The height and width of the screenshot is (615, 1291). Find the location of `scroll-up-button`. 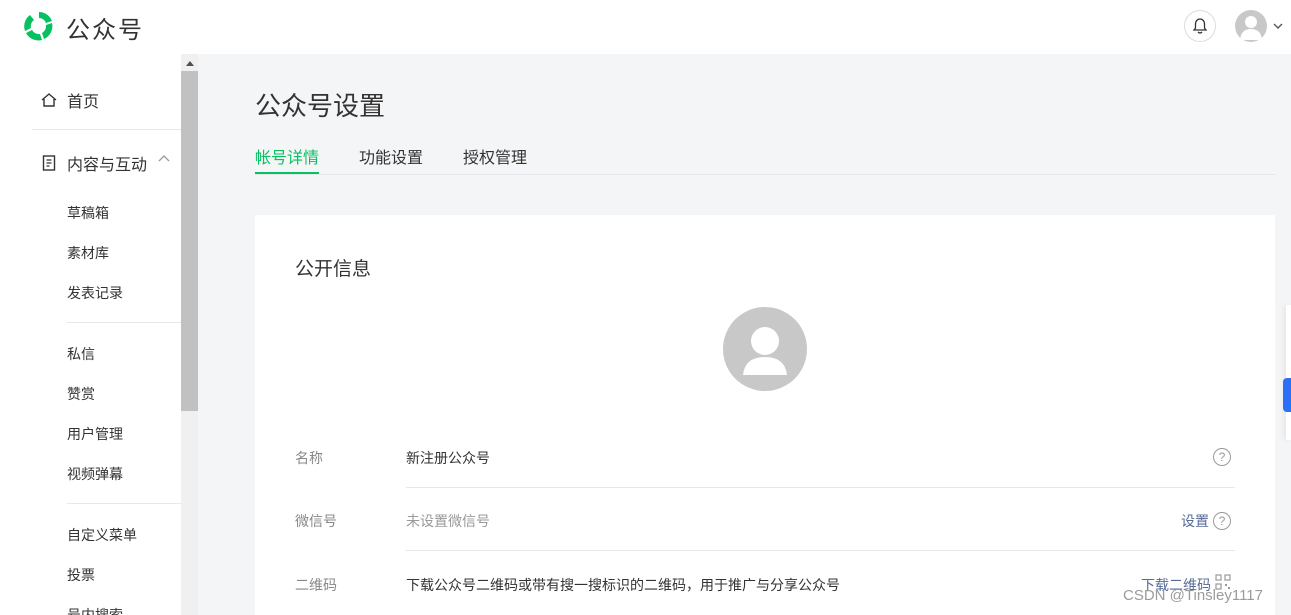

scroll-up-button is located at coordinates (189, 62).